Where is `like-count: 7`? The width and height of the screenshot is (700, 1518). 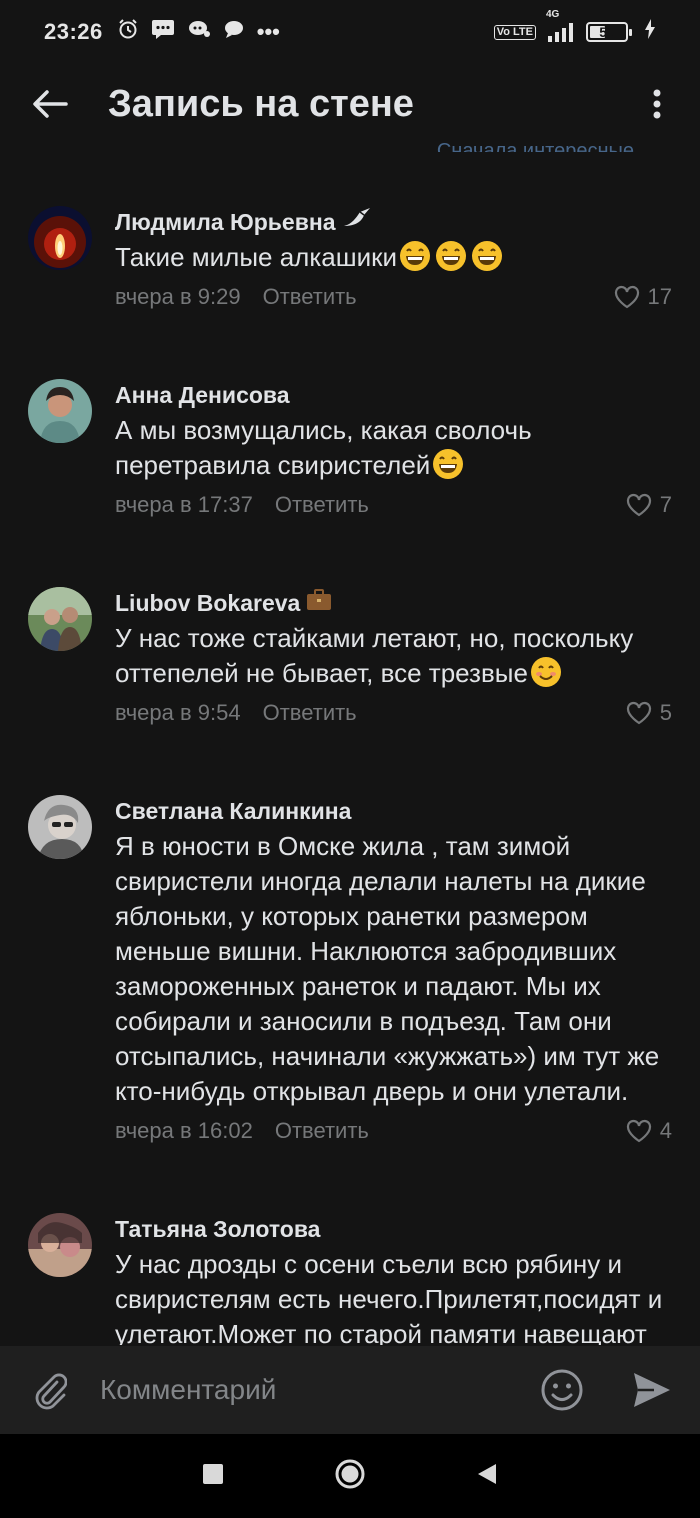 like-count: 7 is located at coordinates (665, 504).